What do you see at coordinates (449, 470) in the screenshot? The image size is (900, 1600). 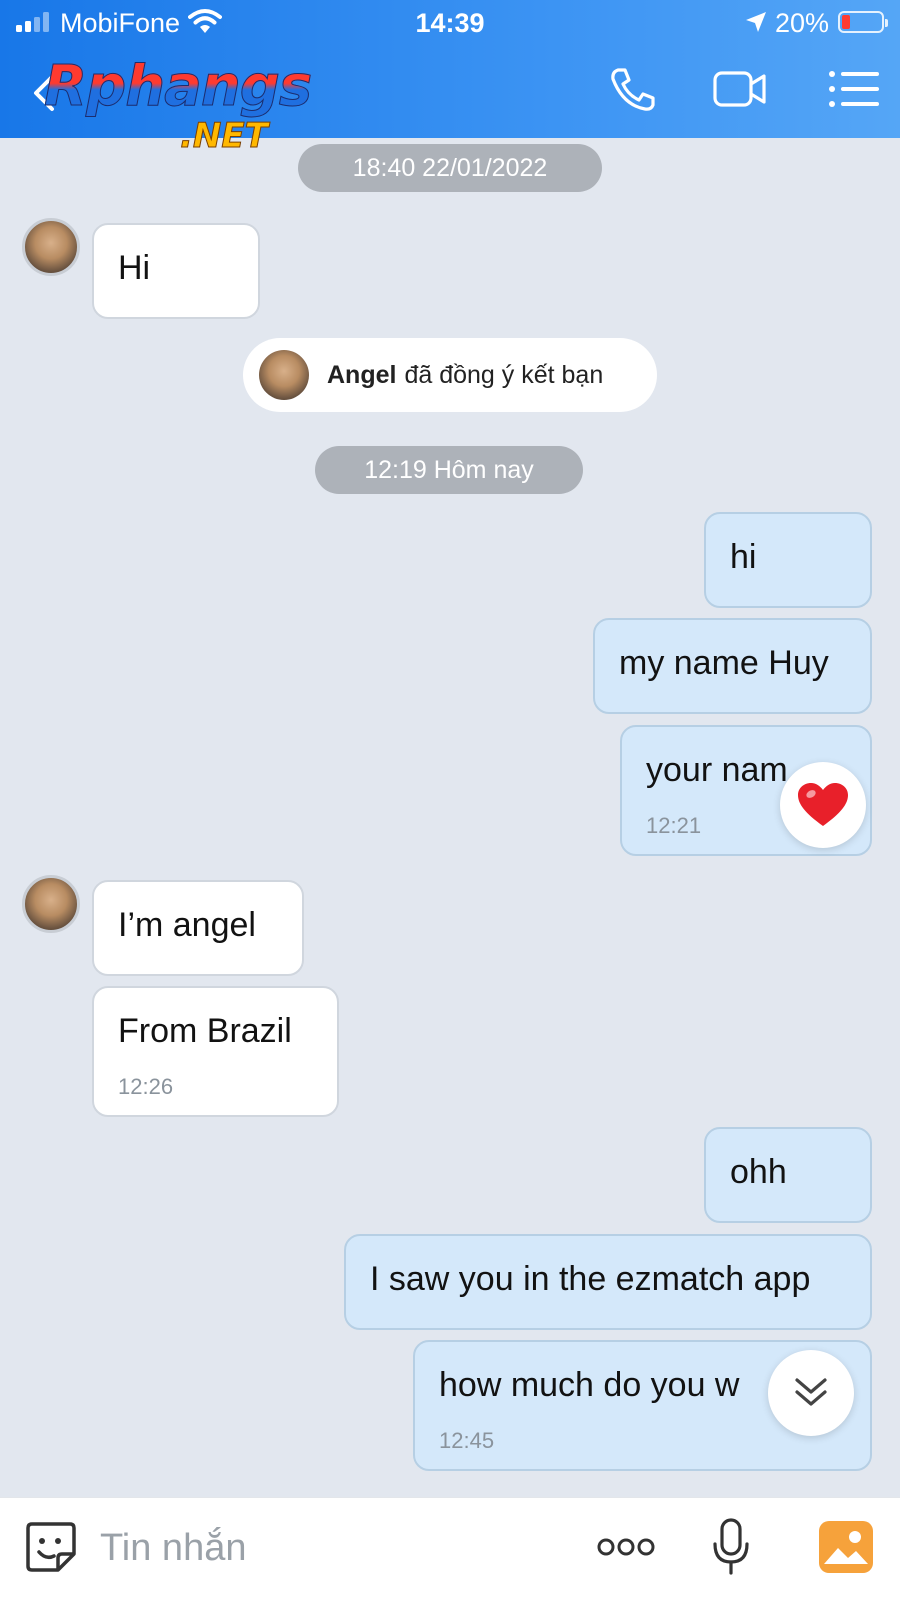 I see `date-separator: 12:19 Hôm nay` at bounding box center [449, 470].